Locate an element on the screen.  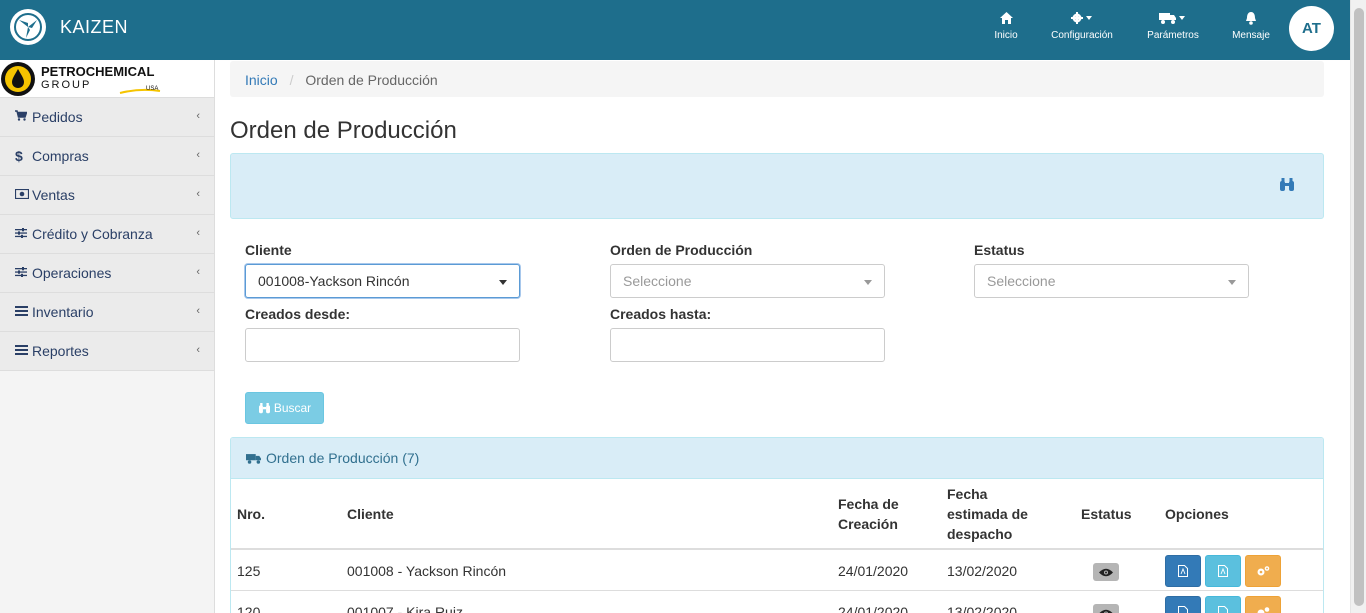
results-header: Orden de Producción (7) is located at coordinates (777, 458).